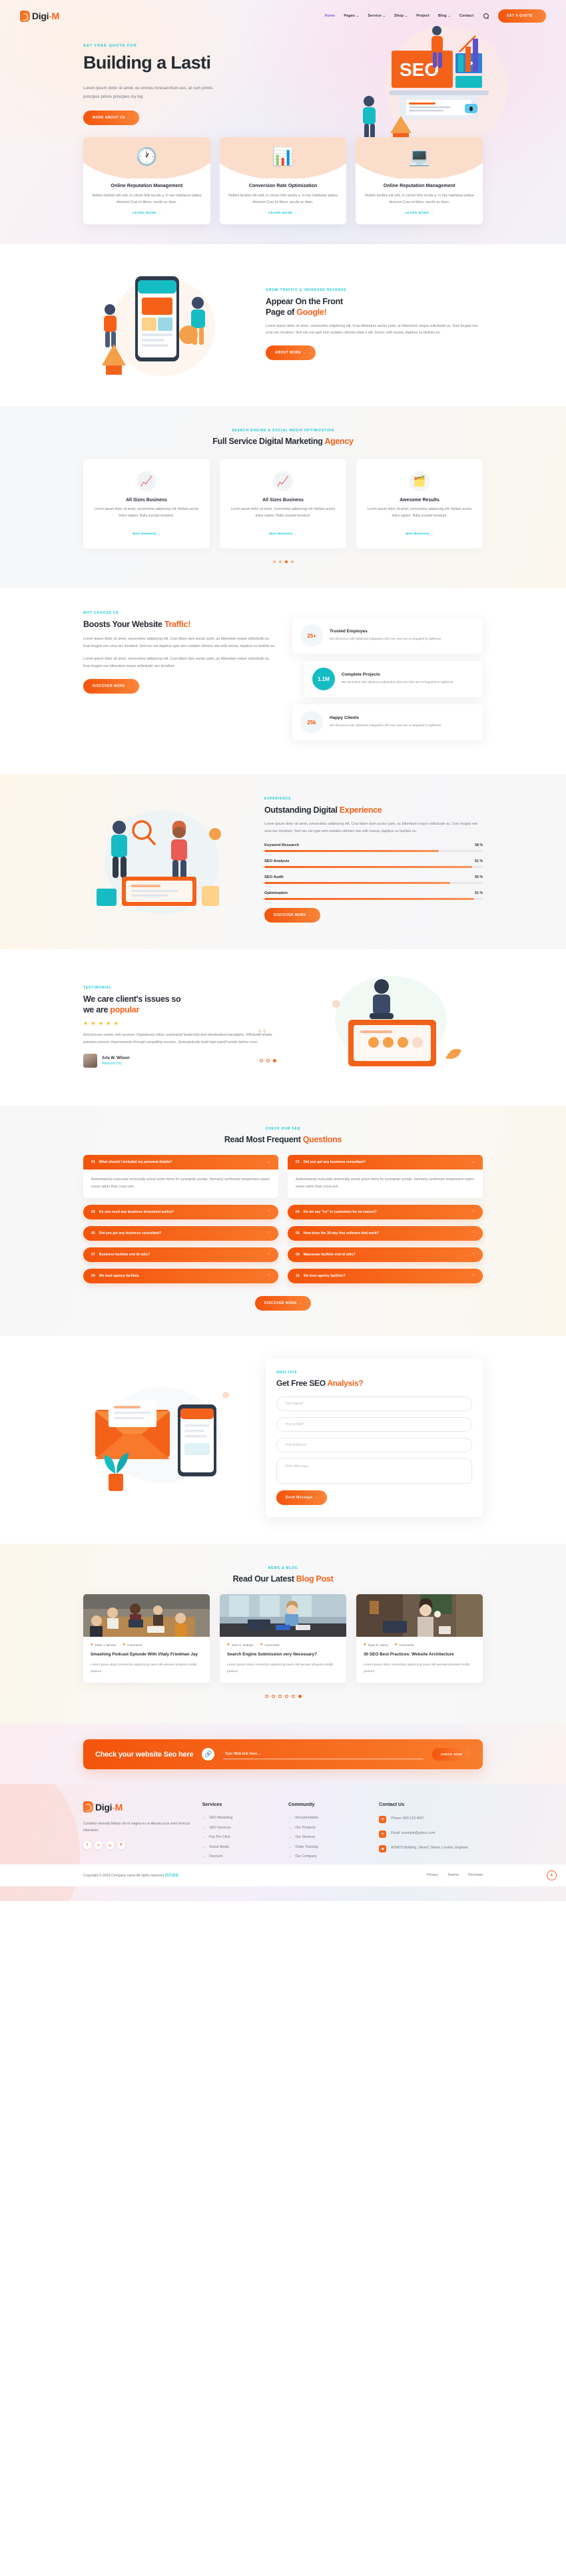  I want to click on testimonial-author-name: Arla W. Wilson, so click(116, 1058).